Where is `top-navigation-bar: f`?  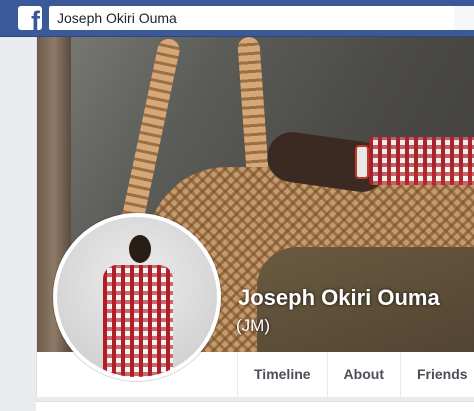 top-navigation-bar: f is located at coordinates (237, 18).